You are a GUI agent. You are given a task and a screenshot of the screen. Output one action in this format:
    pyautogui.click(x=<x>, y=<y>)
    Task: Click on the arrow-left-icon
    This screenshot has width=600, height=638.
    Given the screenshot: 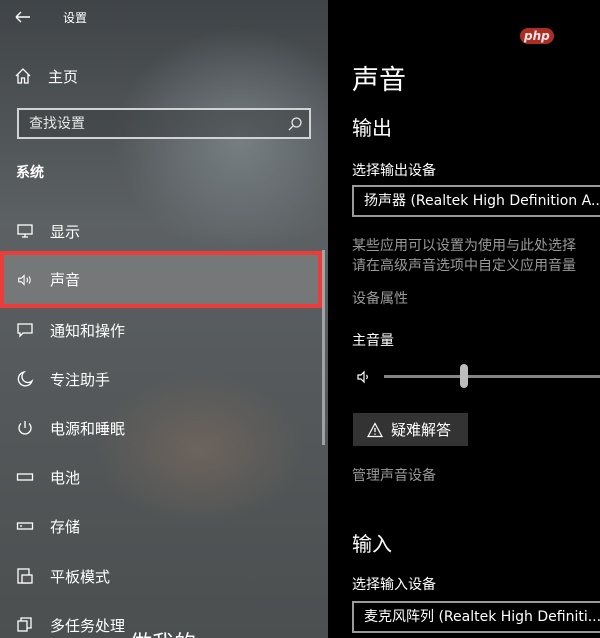 What is the action you would take?
    pyautogui.click(x=22, y=17)
    